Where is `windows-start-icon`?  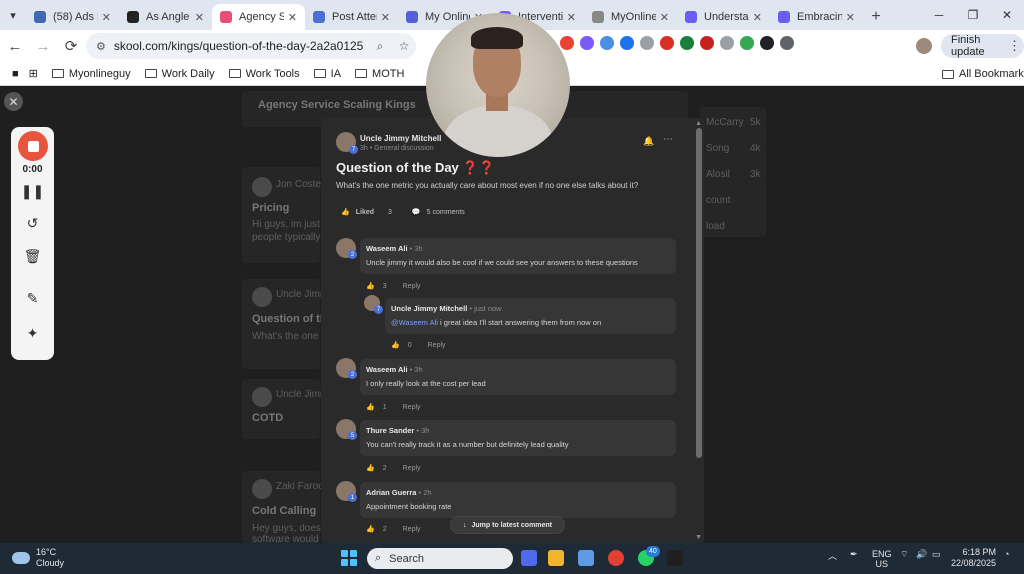 windows-start-icon is located at coordinates (349, 558).